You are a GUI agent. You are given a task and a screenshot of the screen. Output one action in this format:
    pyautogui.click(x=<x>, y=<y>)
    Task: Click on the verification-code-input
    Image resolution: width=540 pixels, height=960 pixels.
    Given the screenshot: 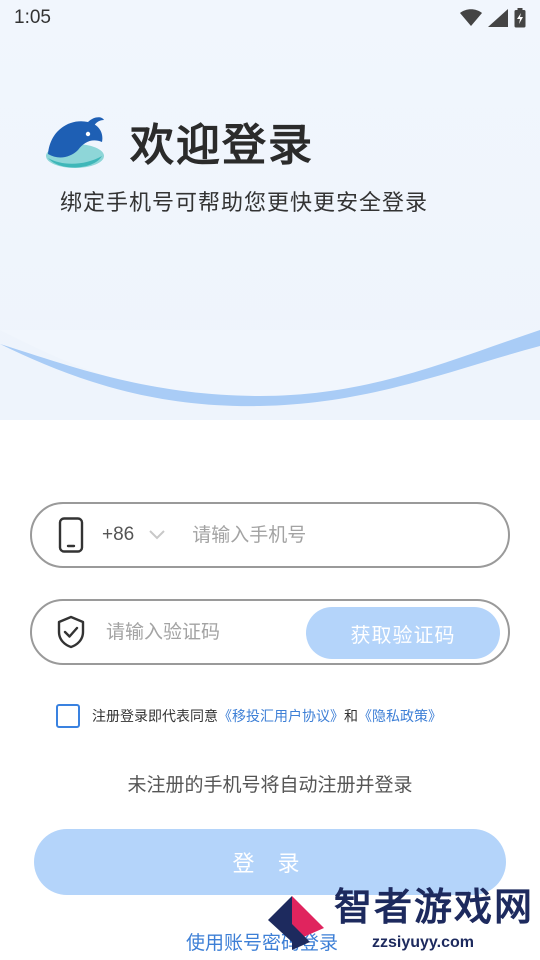 What is the action you would take?
    pyautogui.click(x=196, y=632)
    